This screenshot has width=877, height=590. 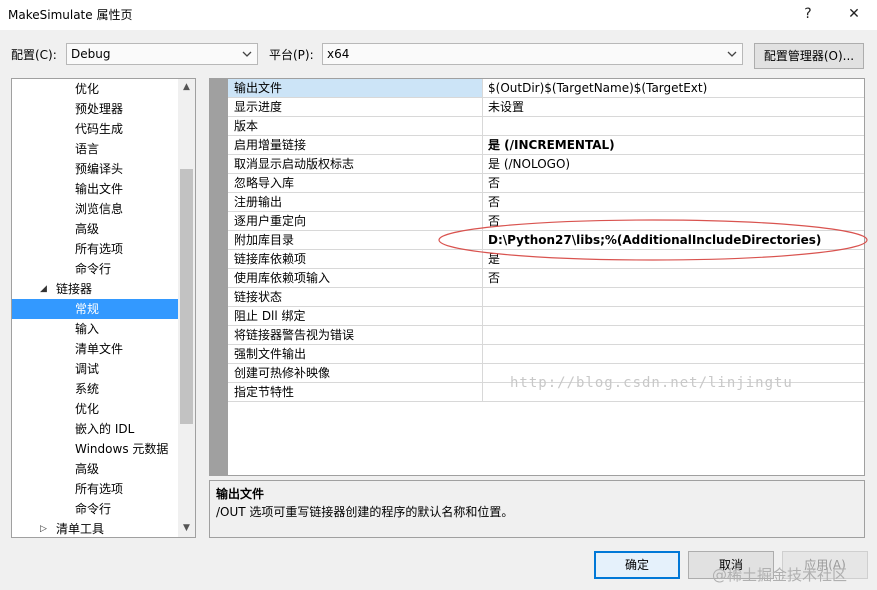 I want to click on expanded-arrow-icon: ◢, so click(x=43, y=289).